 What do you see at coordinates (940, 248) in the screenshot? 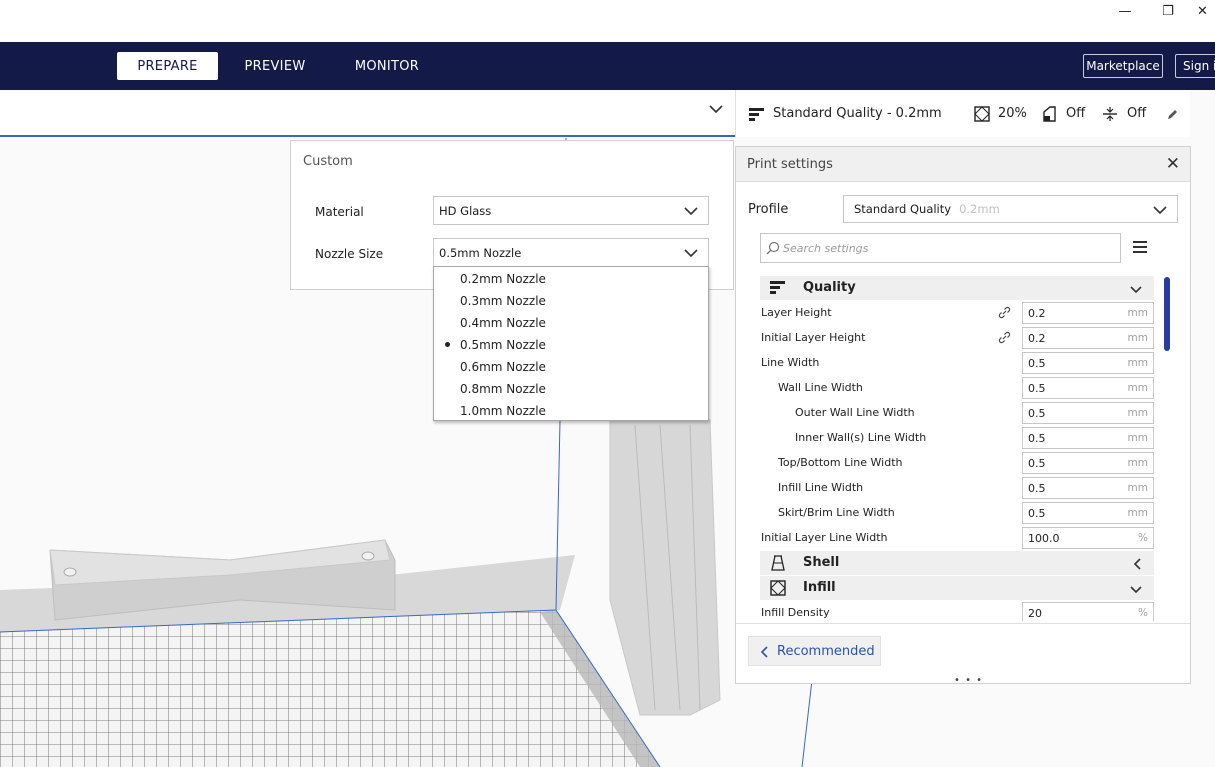
I see `search-input: Search settings` at bounding box center [940, 248].